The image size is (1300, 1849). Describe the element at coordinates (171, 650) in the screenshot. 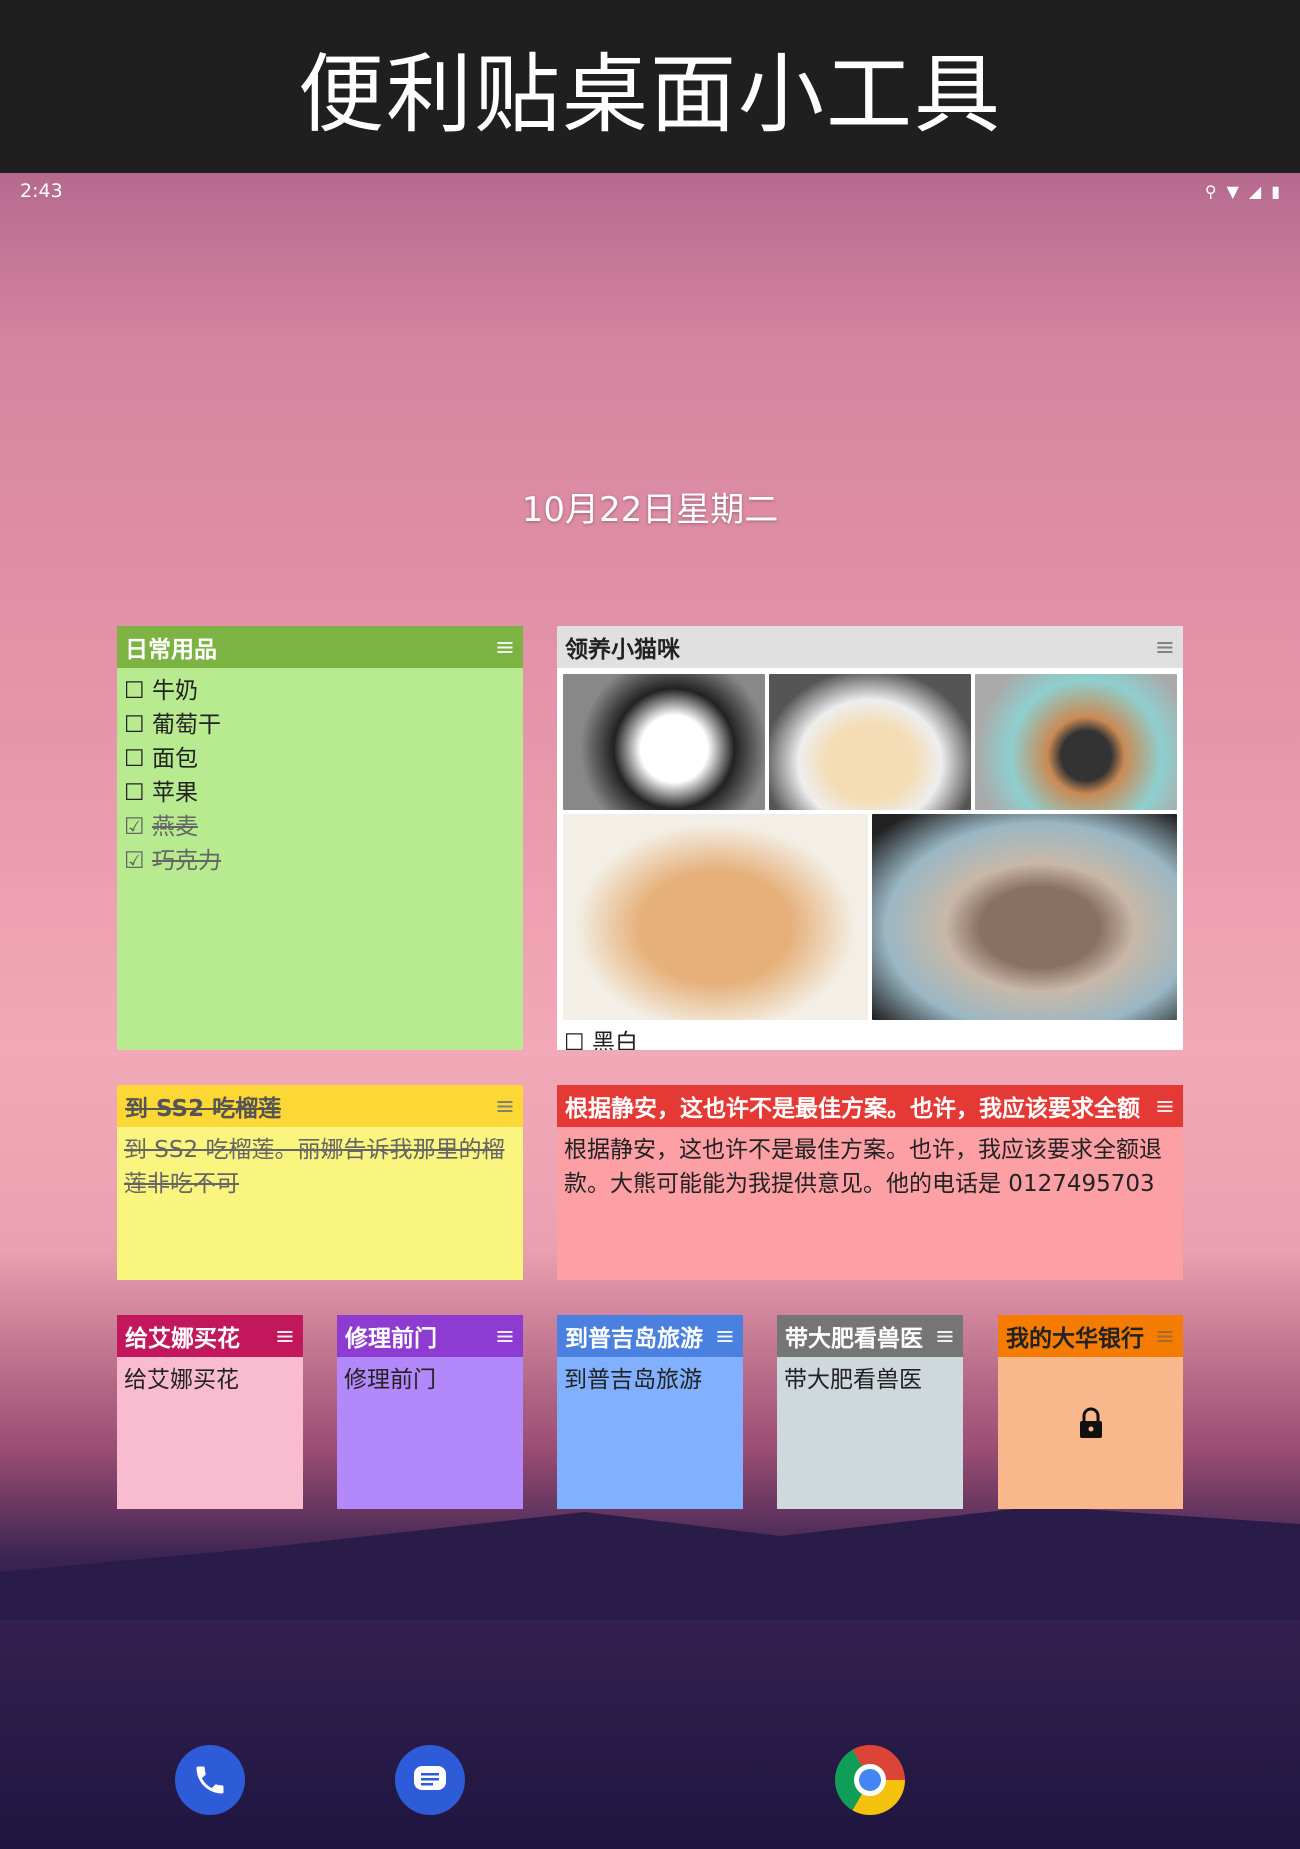

I see `note-title: 日常用品` at that location.